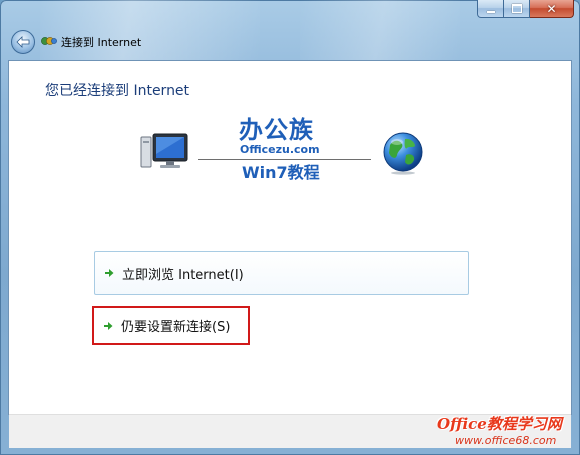  Describe the element at coordinates (281, 172) in the screenshot. I see `logo-subtitle: Win7教程` at that location.